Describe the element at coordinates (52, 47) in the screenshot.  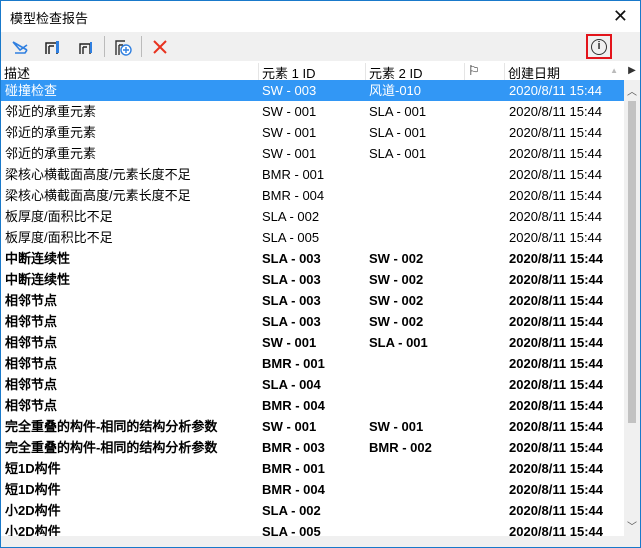
I see `highlight-element-1-icon` at that location.